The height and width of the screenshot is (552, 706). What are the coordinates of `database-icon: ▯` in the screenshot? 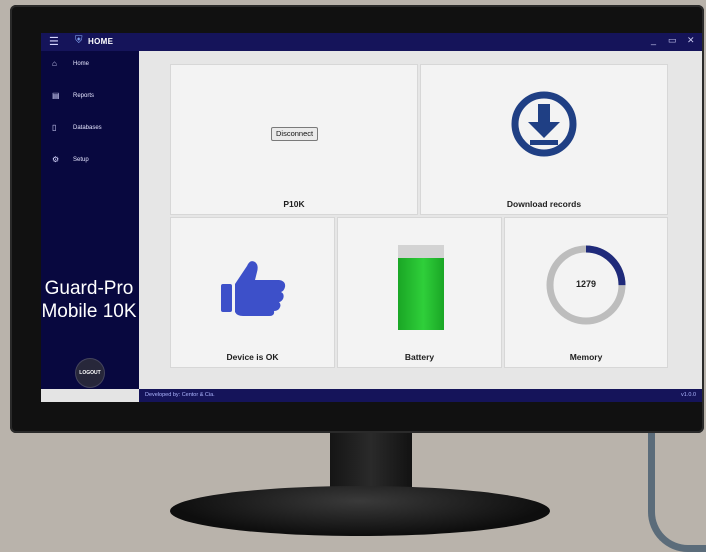 It's located at (54, 127).